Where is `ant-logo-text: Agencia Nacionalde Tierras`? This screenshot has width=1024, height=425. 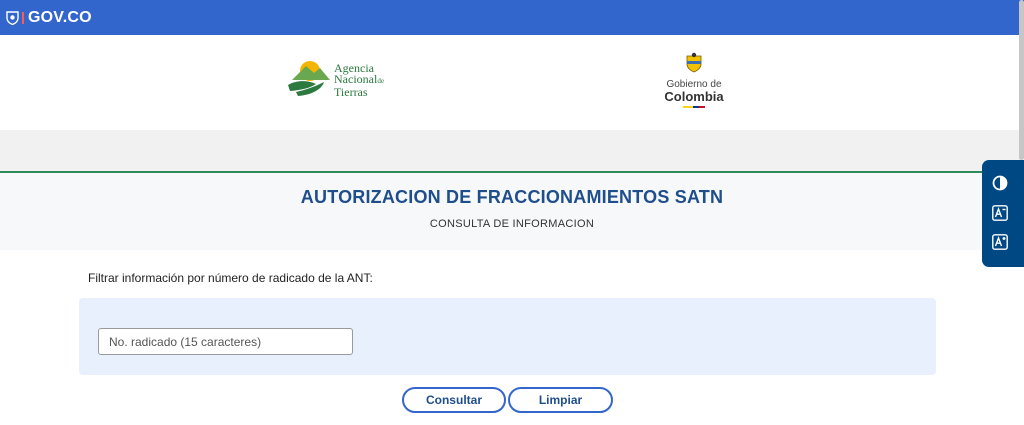 ant-logo-text: Agencia Nacionalde Tierras is located at coordinates (359, 80).